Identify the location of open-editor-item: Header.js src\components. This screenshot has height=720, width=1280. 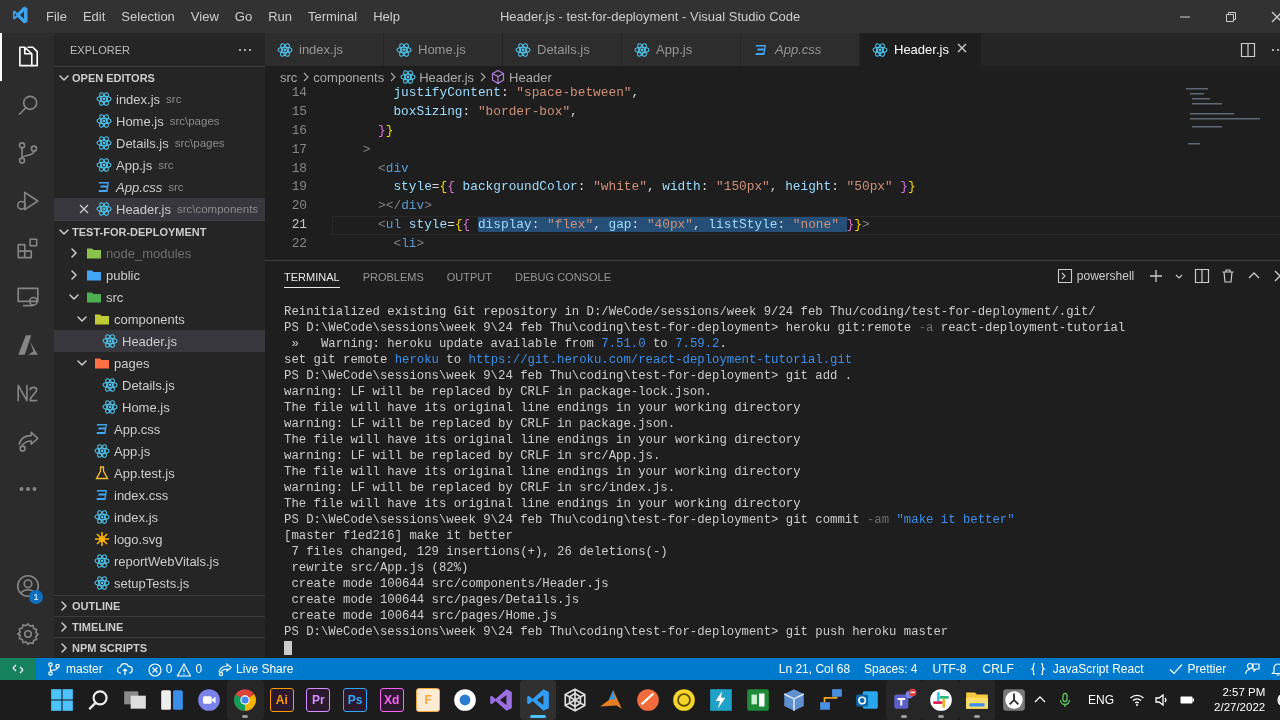
(159, 209).